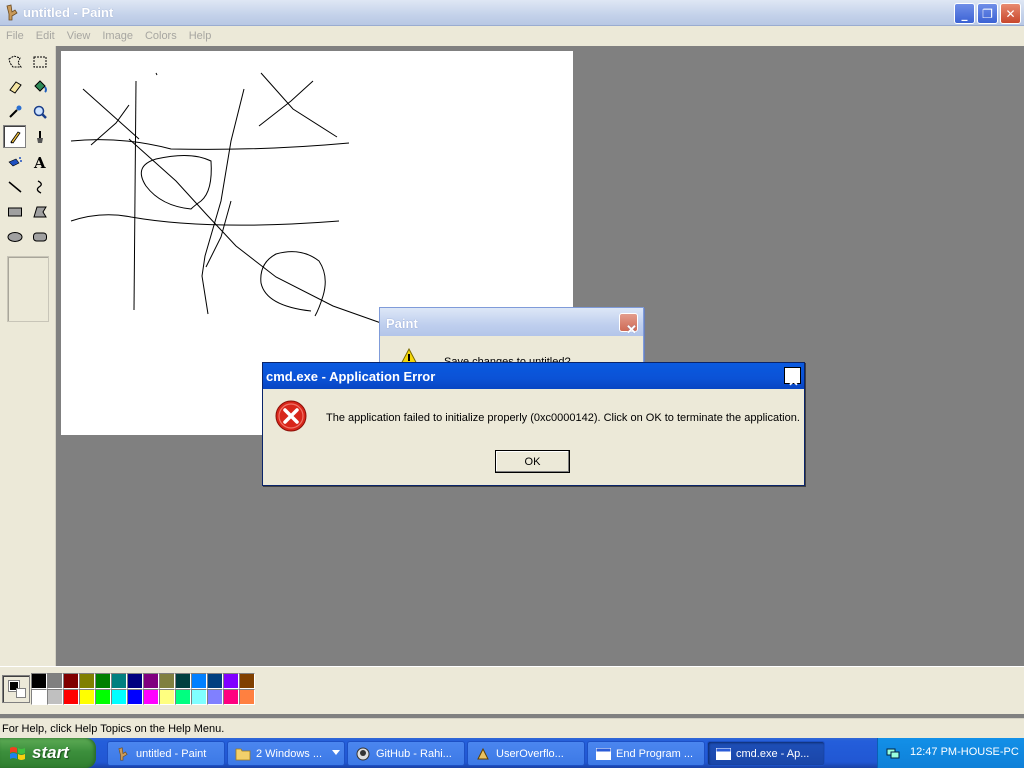  I want to click on start-label: start, so click(50, 752).